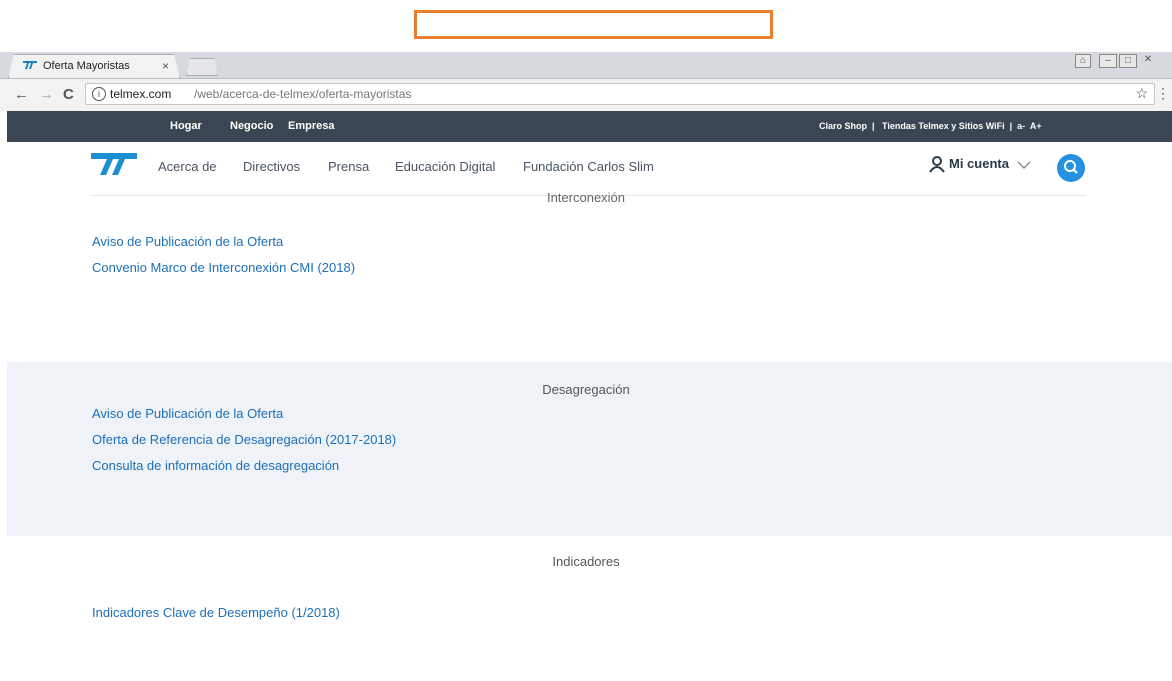 The width and height of the screenshot is (1172, 681). What do you see at coordinates (216, 612) in the screenshot?
I see `link-indicadores-clave: Indicadores Clave de Desempeño (1/2018)` at bounding box center [216, 612].